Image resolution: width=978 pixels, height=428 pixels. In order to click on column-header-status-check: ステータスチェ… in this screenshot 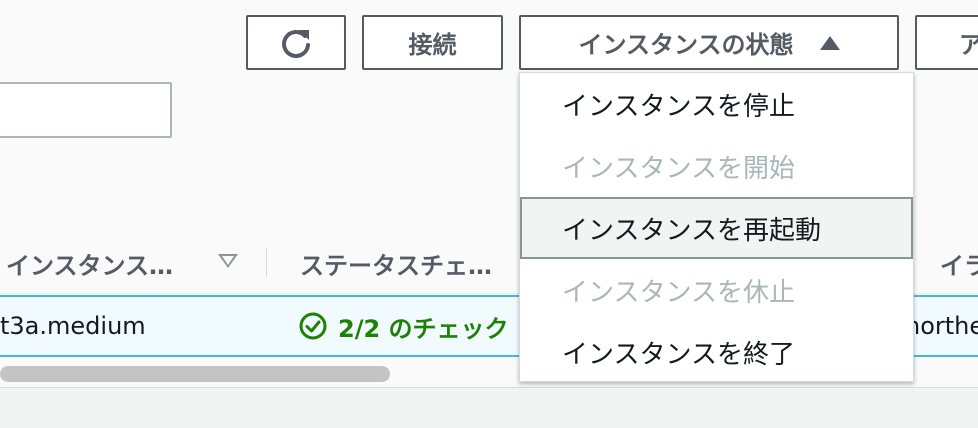, I will do `click(410, 263)`.